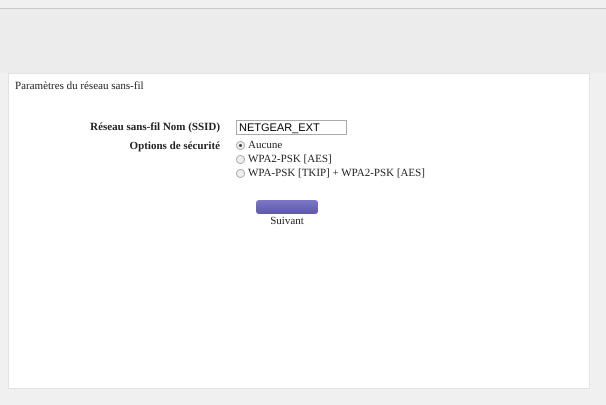 The width and height of the screenshot is (606, 405). I want to click on panel-title: Paramètres du réseau sans-fil, so click(79, 86).